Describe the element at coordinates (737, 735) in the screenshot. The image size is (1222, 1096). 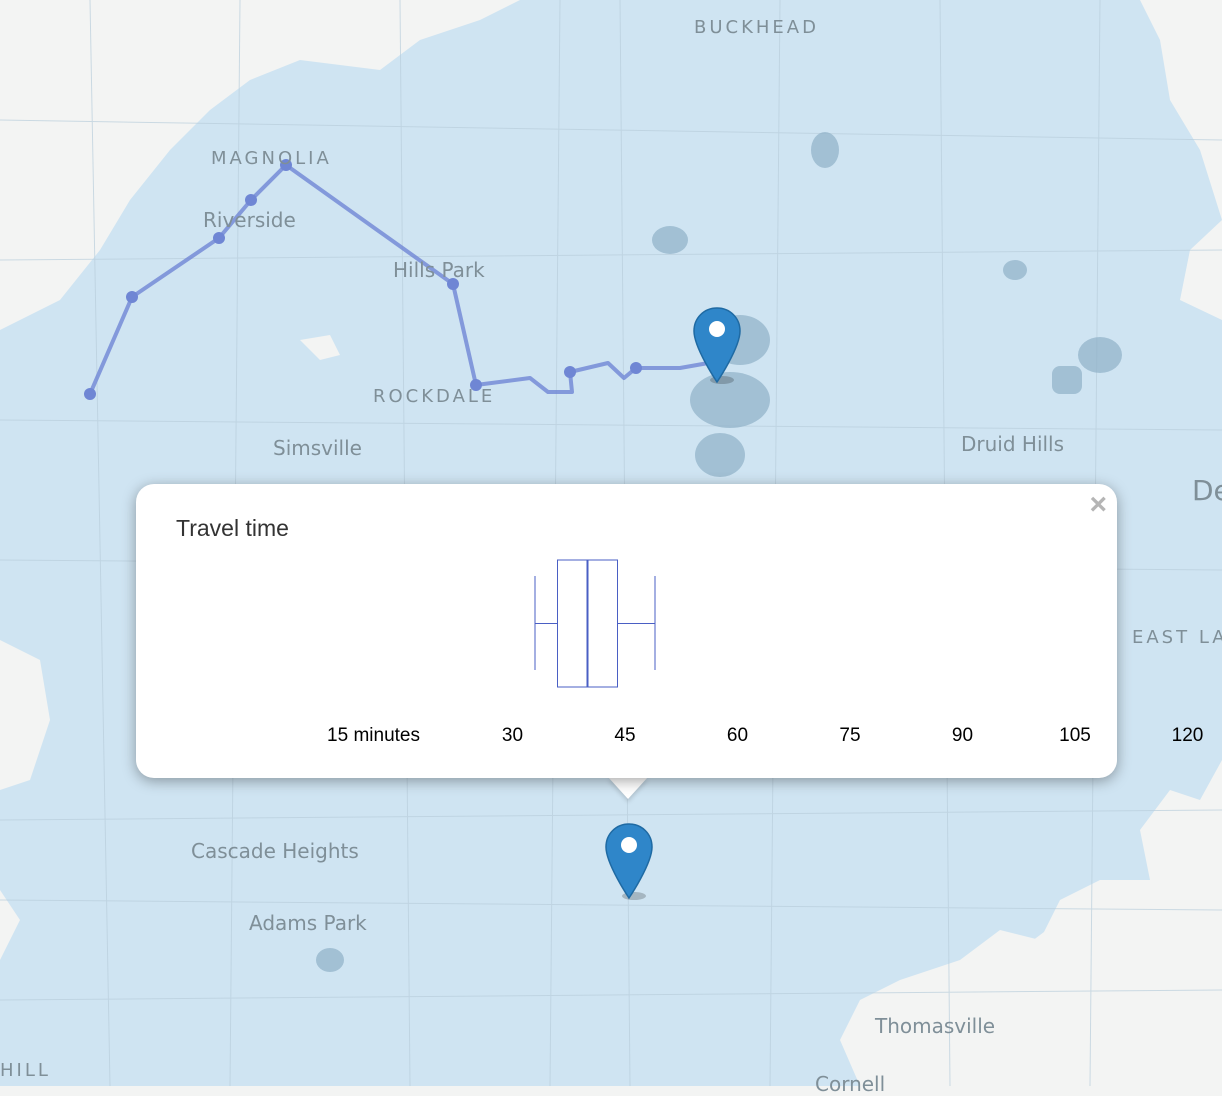
I see `x-tick-label: 60` at that location.